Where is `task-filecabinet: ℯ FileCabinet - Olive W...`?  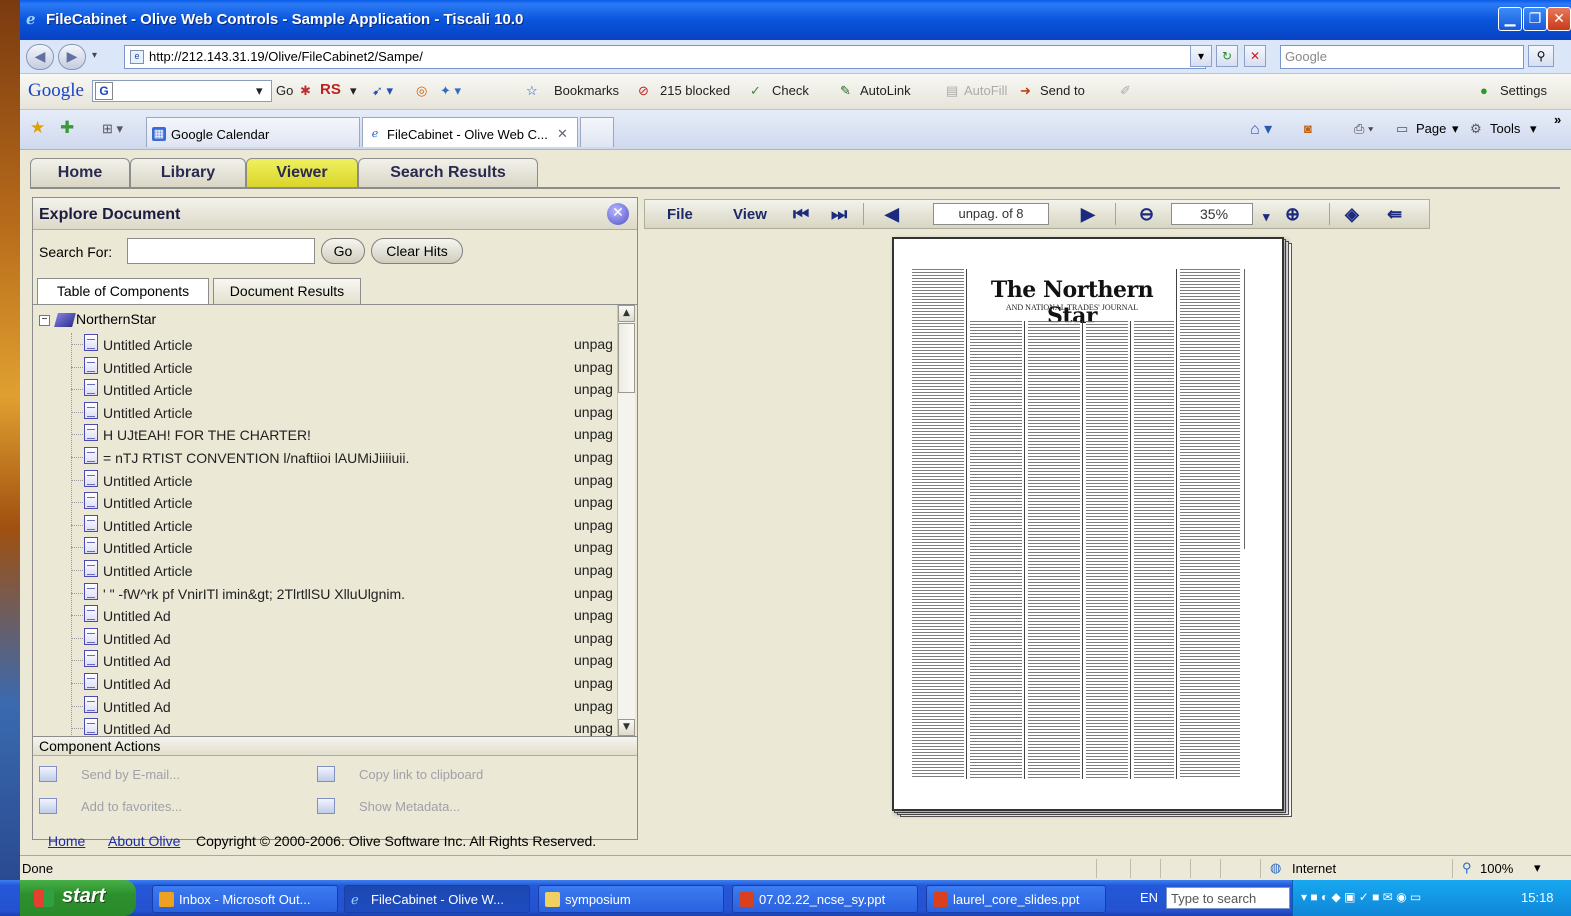 task-filecabinet: ℯ FileCabinet - Olive W... is located at coordinates (437, 899).